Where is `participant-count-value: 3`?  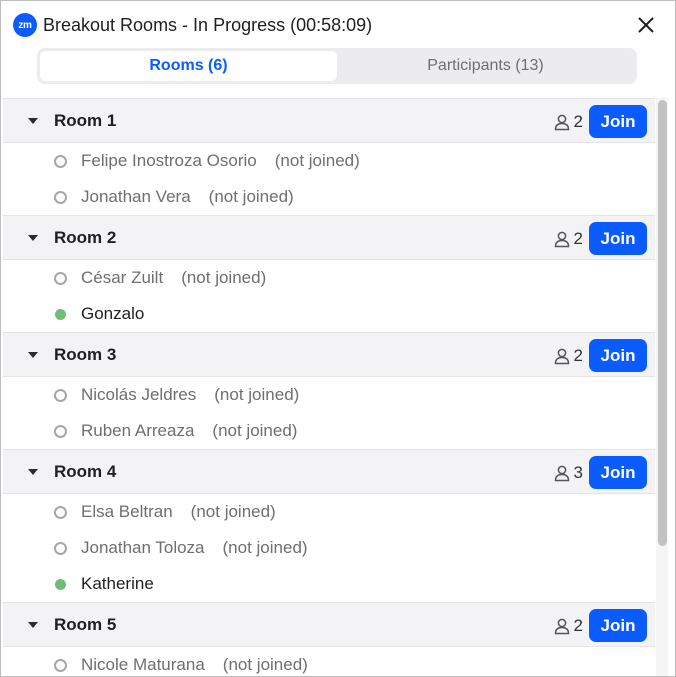
participant-count-value: 3 is located at coordinates (578, 472).